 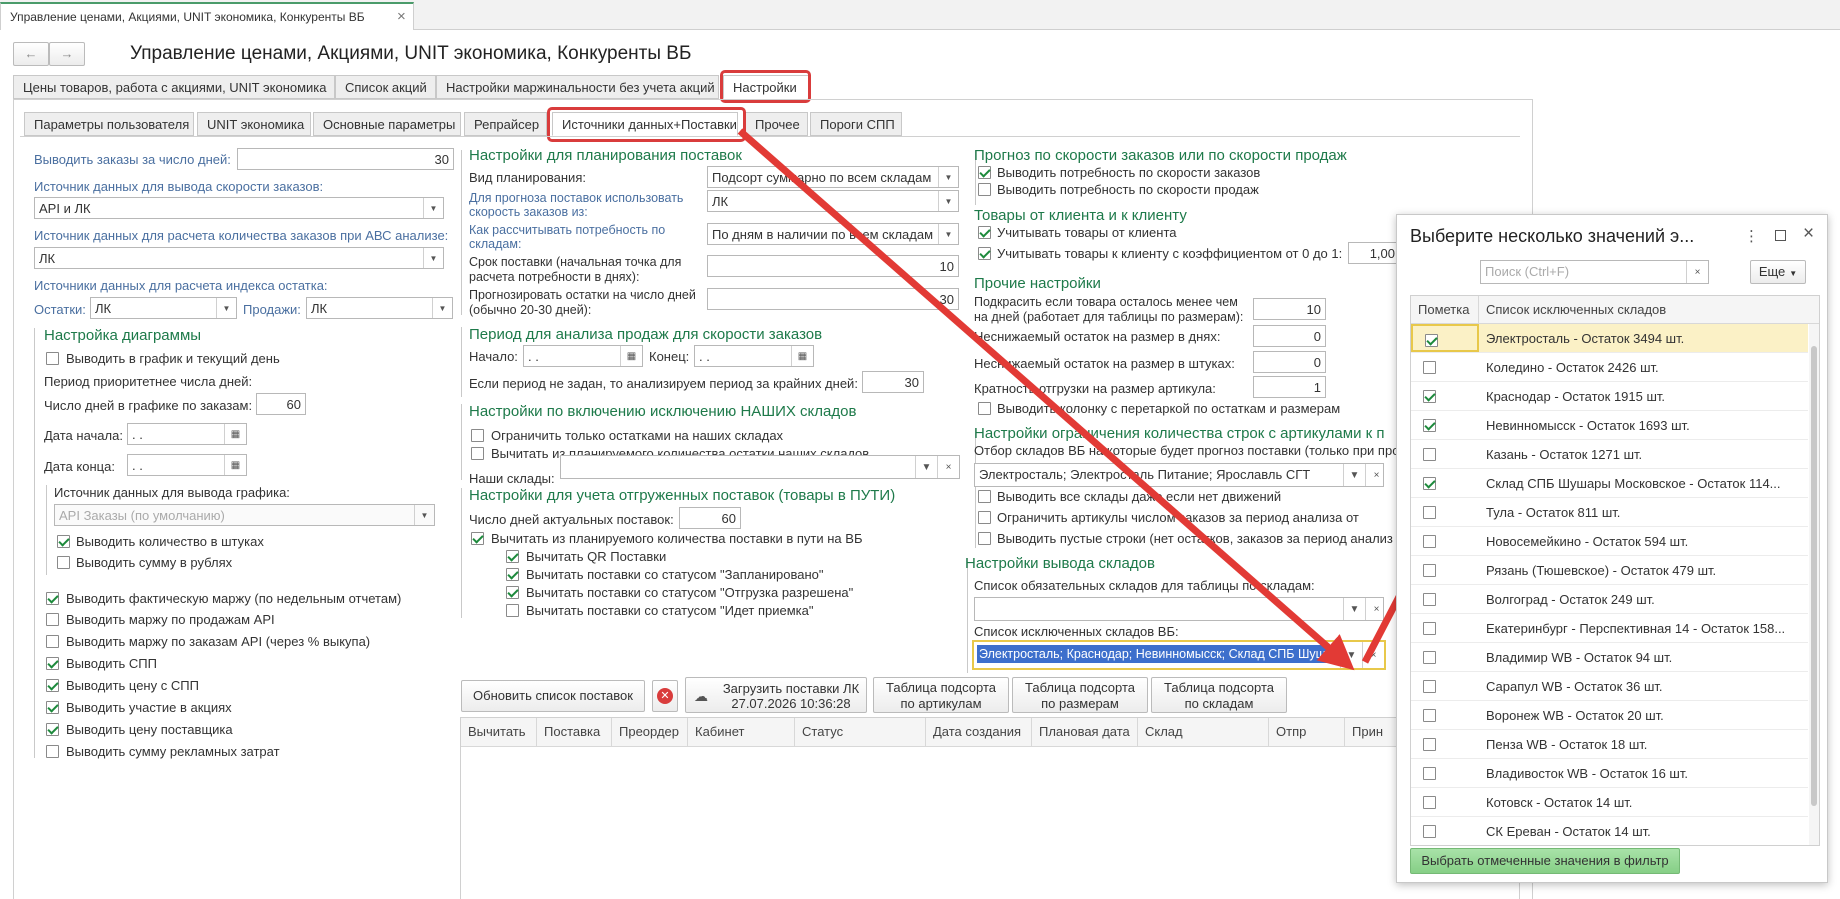 What do you see at coordinates (1780, 235) in the screenshot?
I see `maximize-icon` at bounding box center [1780, 235].